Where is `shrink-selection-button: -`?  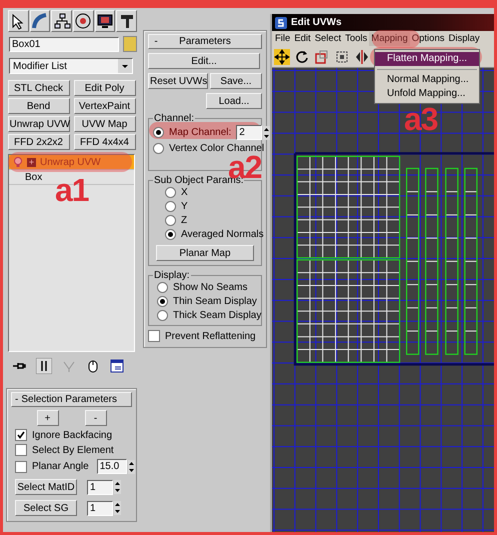 shrink-selection-button: - is located at coordinates (95, 418).